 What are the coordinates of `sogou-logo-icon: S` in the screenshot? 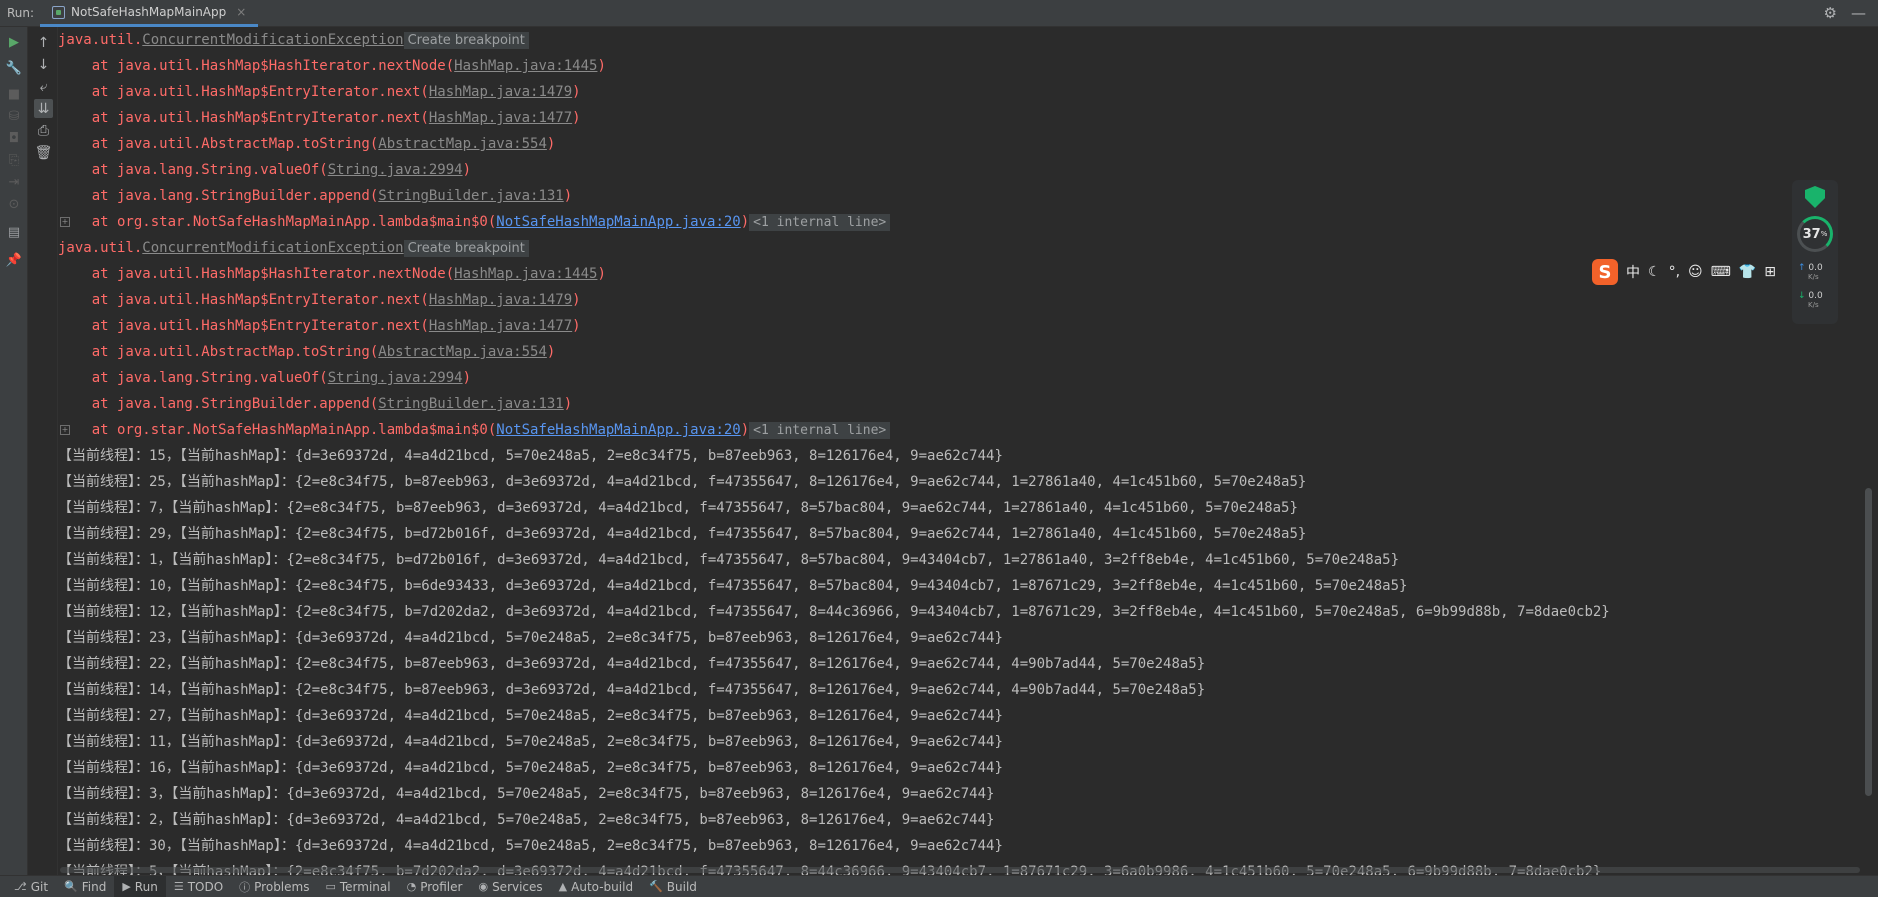 It's located at (1605, 272).